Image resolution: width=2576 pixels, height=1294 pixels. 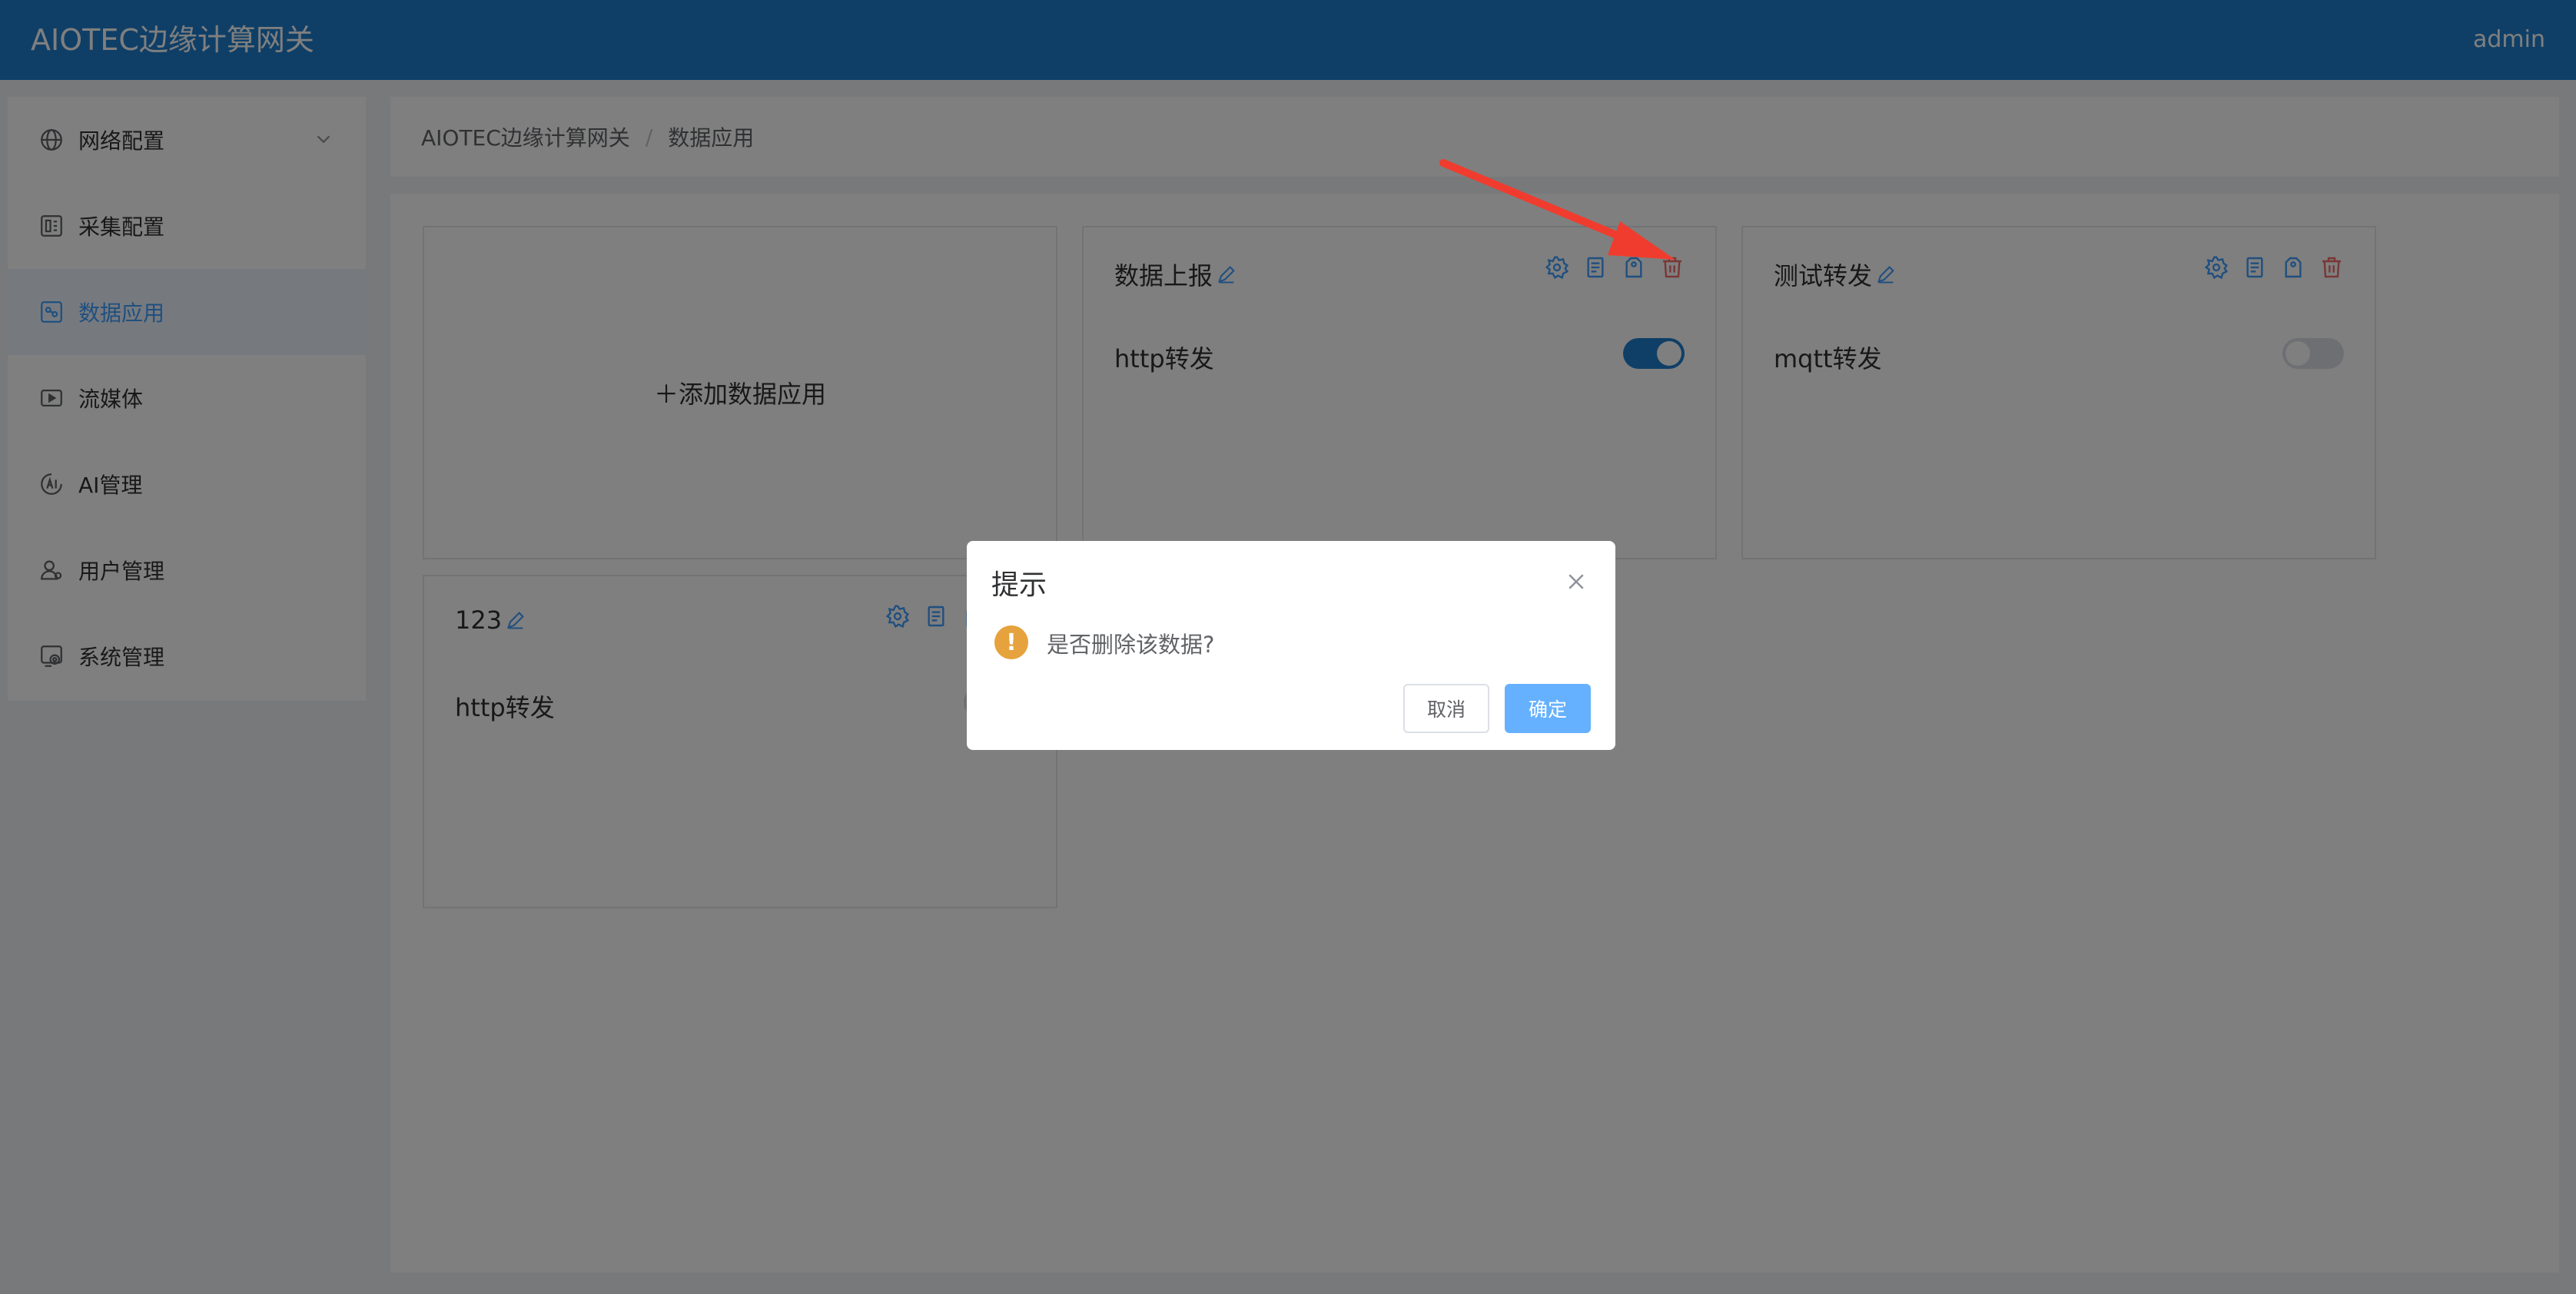 What do you see at coordinates (1548, 708) in the screenshot?
I see `confirm-button: 确定` at bounding box center [1548, 708].